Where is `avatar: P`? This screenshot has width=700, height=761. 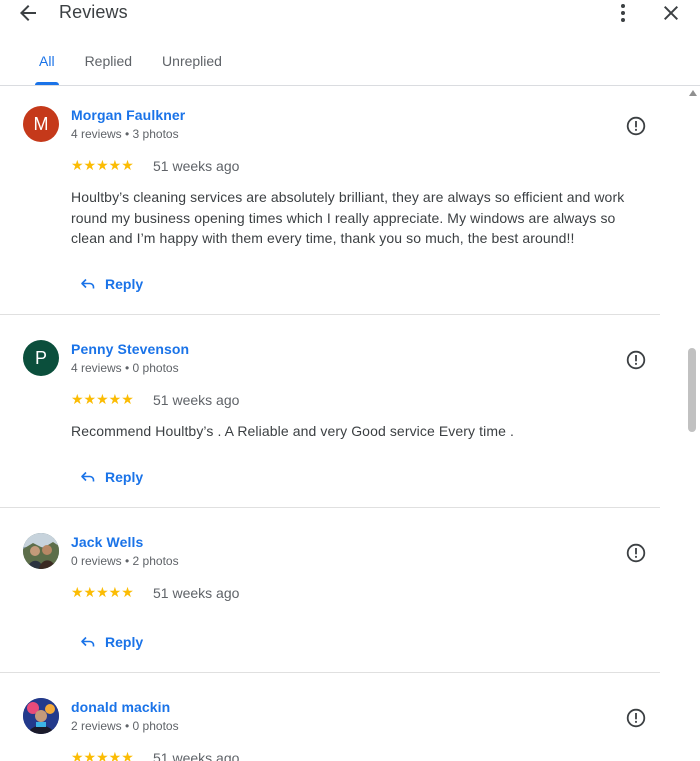
avatar: P is located at coordinates (41, 358).